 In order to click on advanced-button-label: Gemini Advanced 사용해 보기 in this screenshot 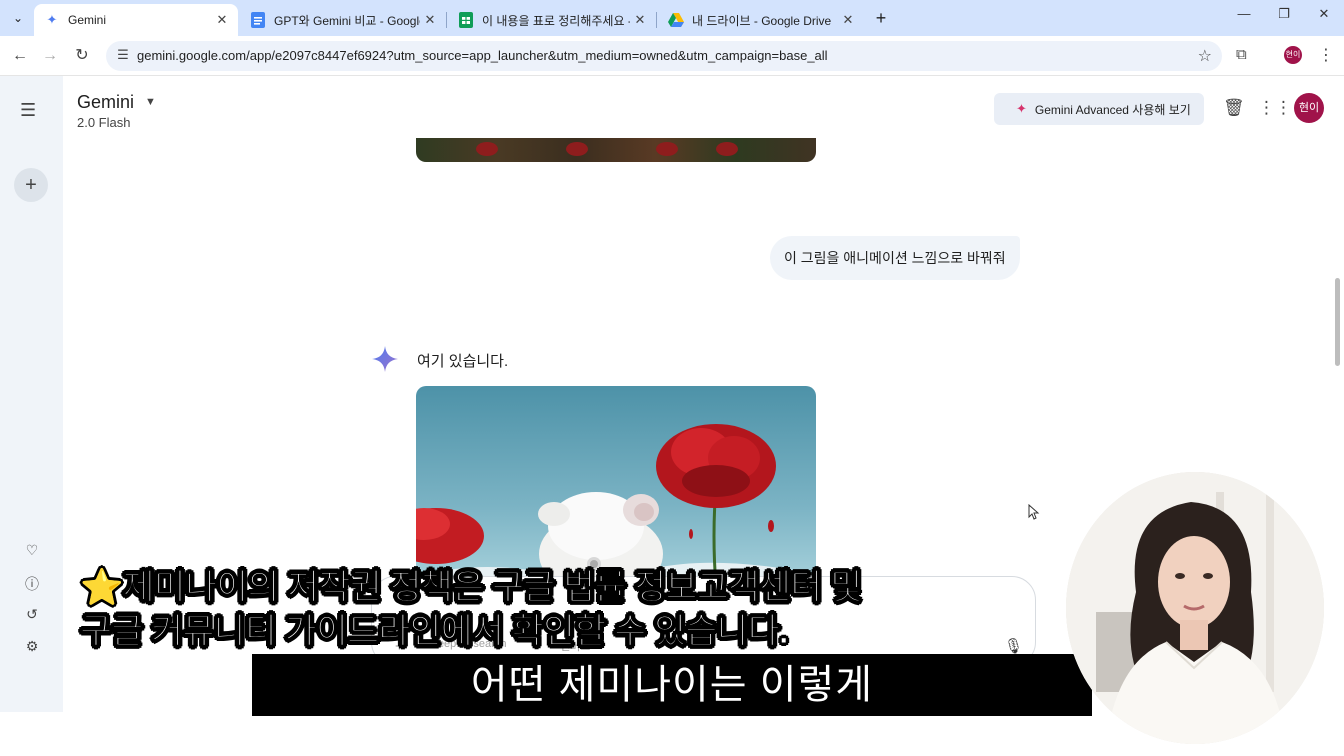, I will do `click(1112, 109)`.